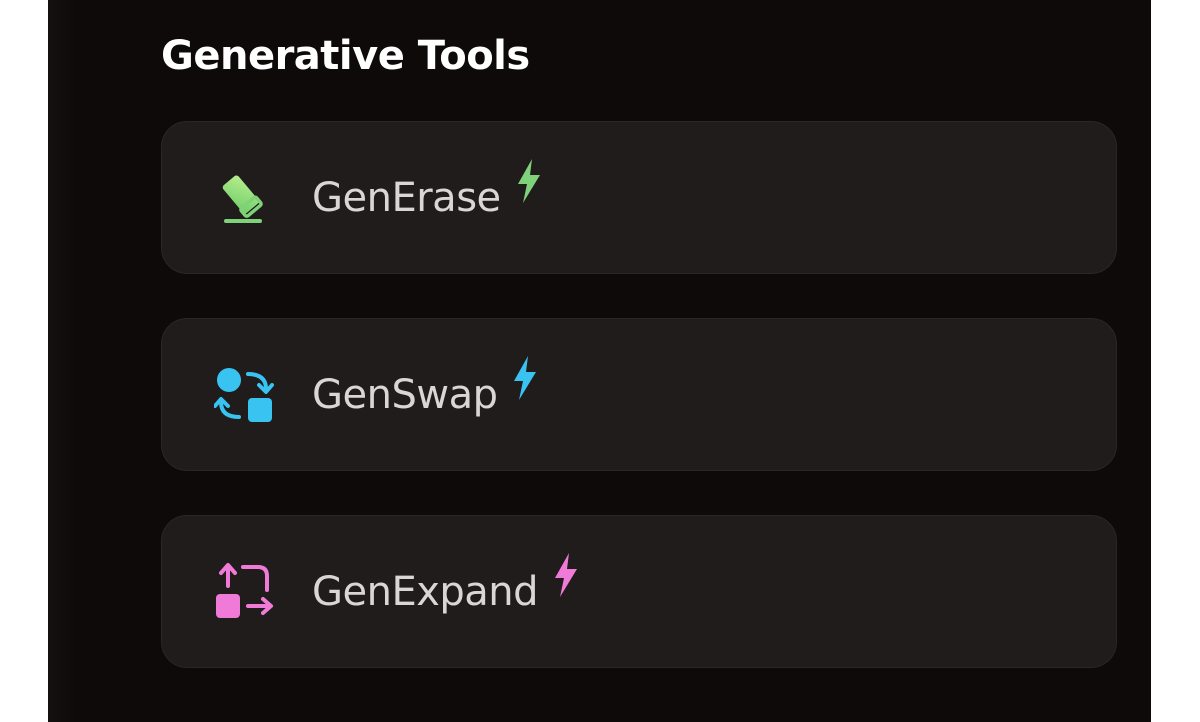 This screenshot has height=722, width=1200. I want to click on eraser-icon, so click(244, 198).